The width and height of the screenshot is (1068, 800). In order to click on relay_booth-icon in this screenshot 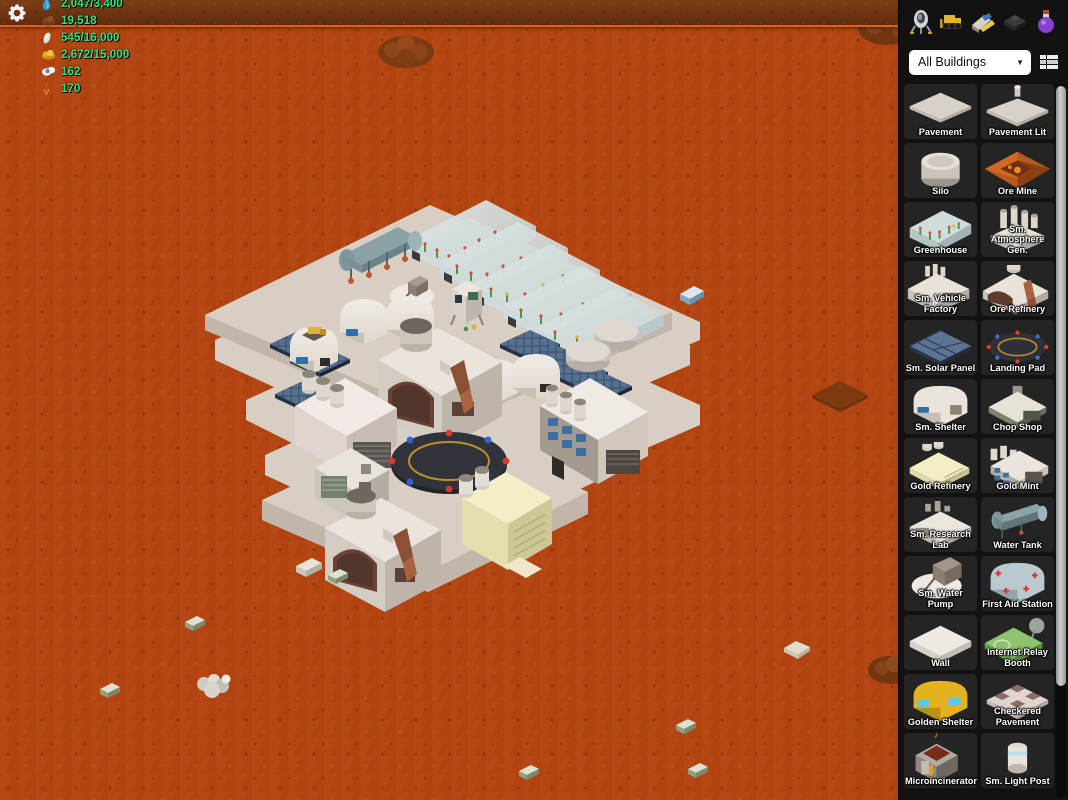, I will do `click(1017, 642)`.